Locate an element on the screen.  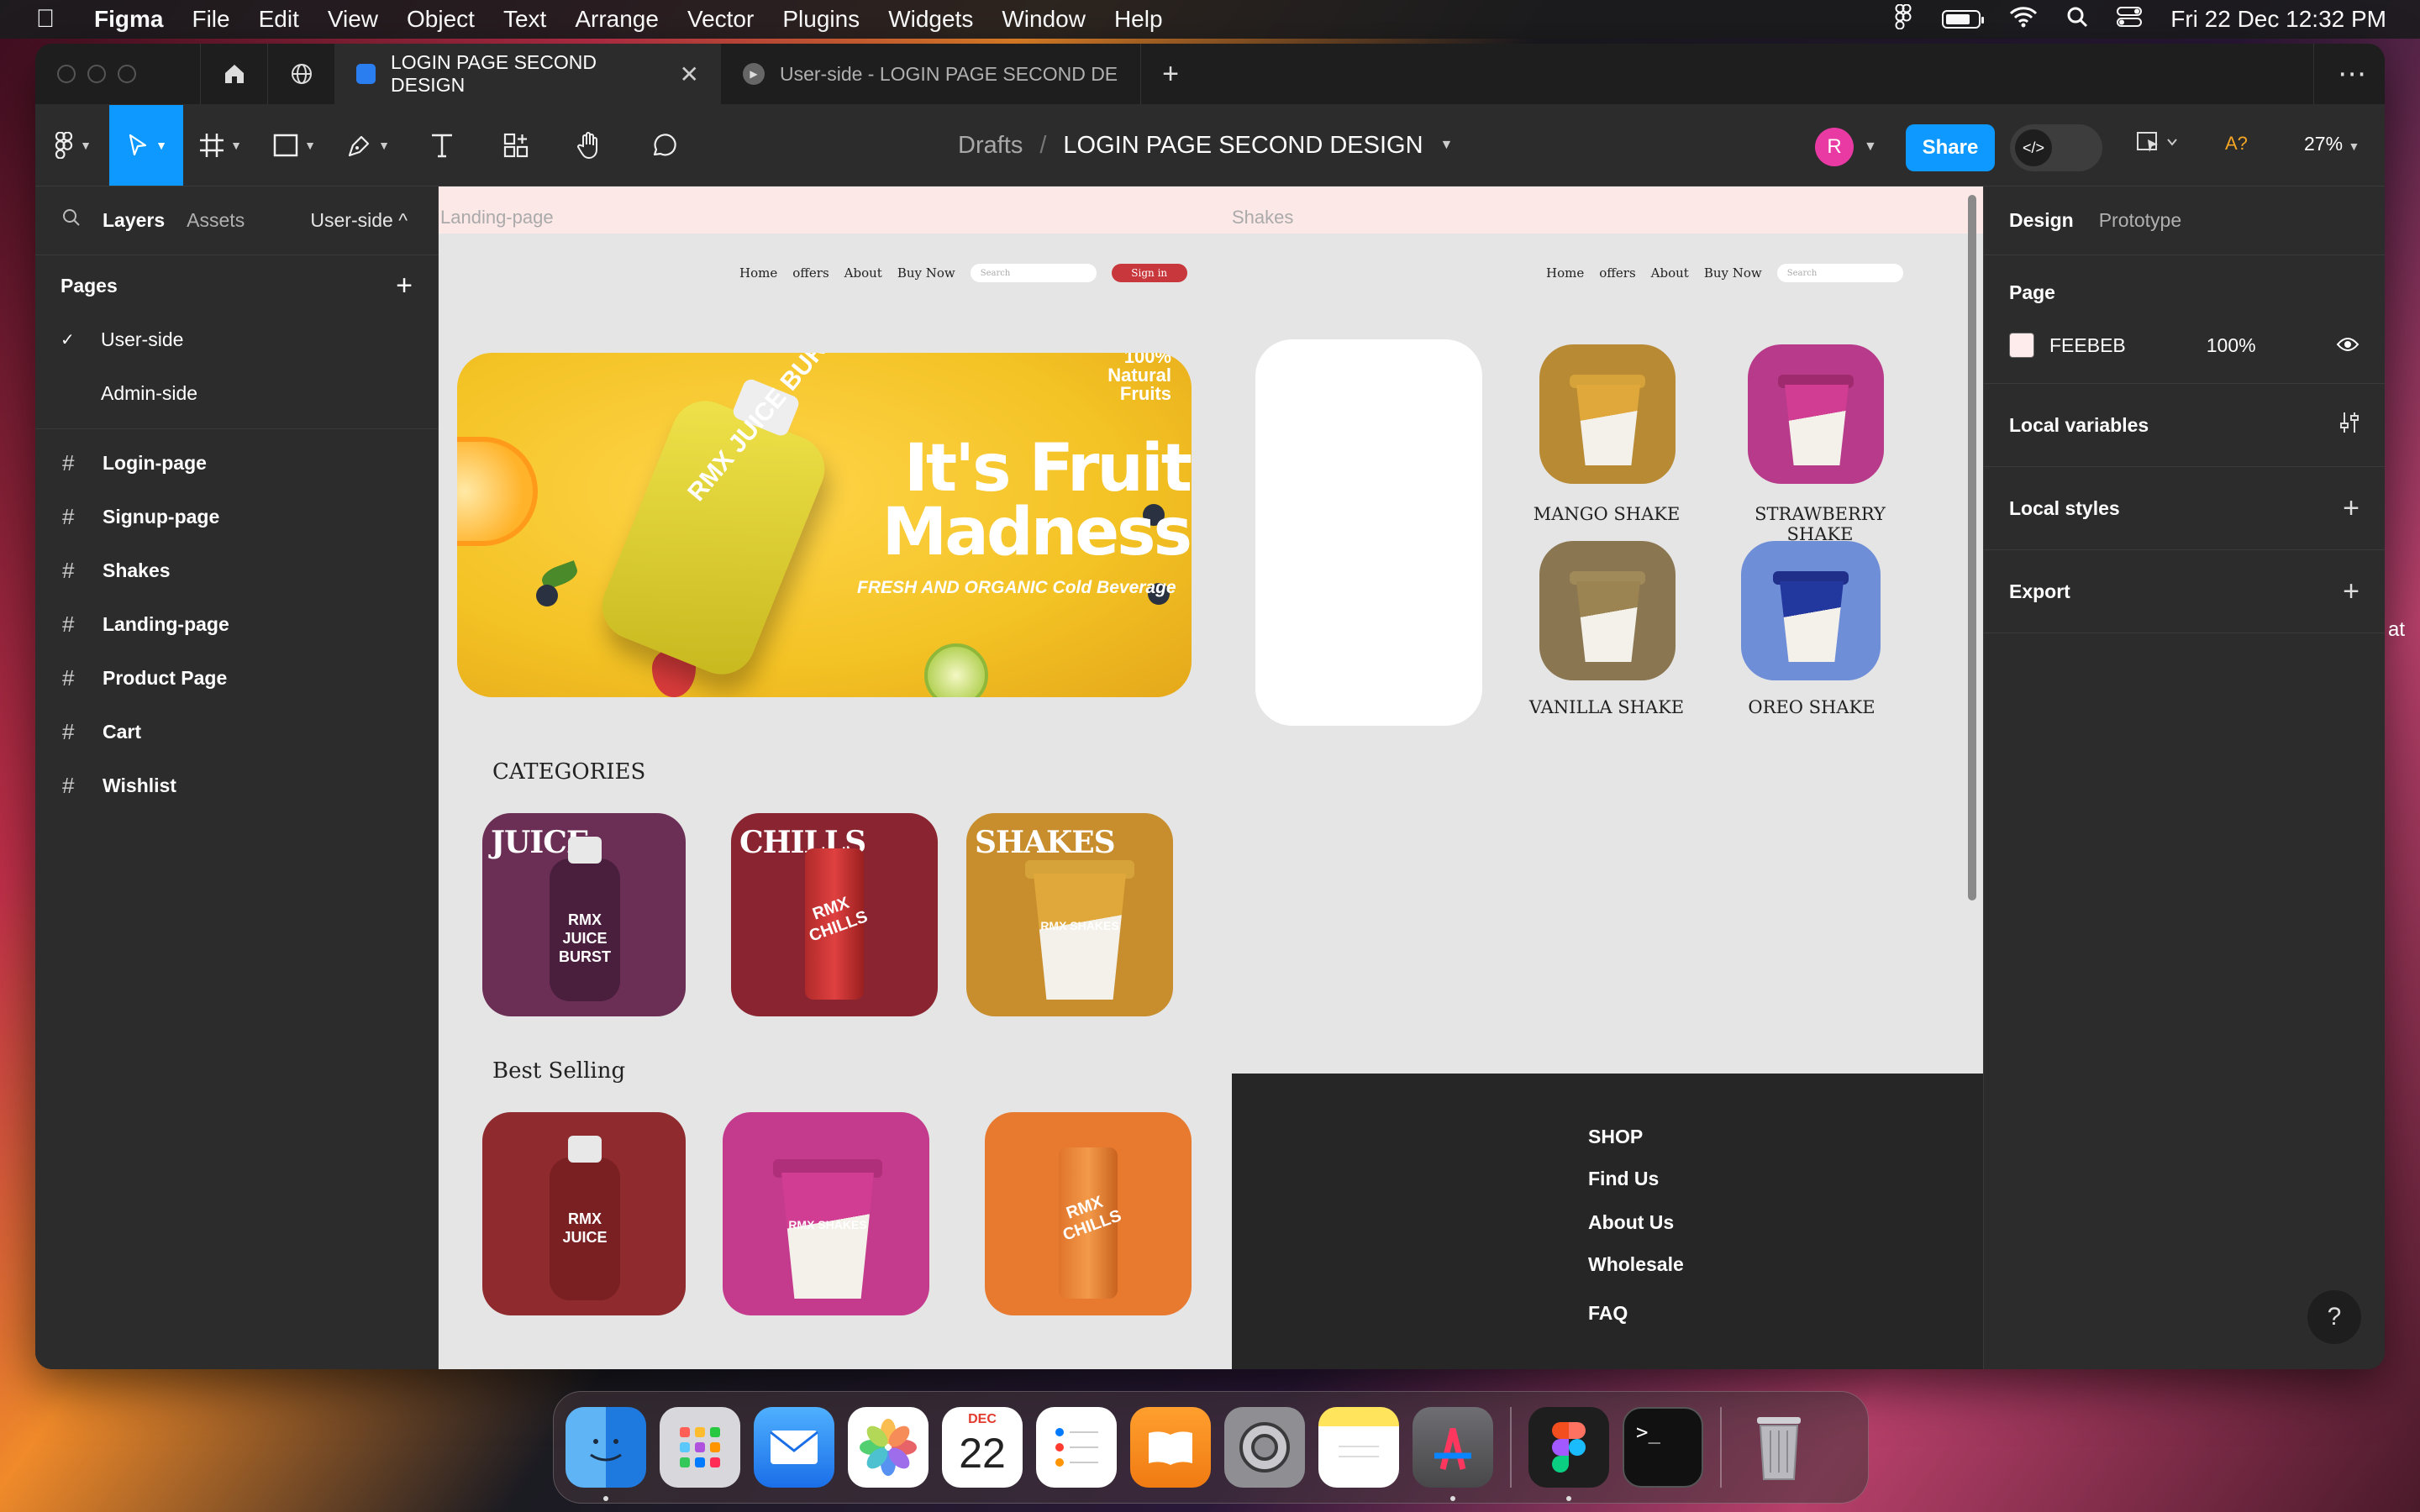
footer-link-wholesale: Wholesale is located at coordinates (1636, 1264).